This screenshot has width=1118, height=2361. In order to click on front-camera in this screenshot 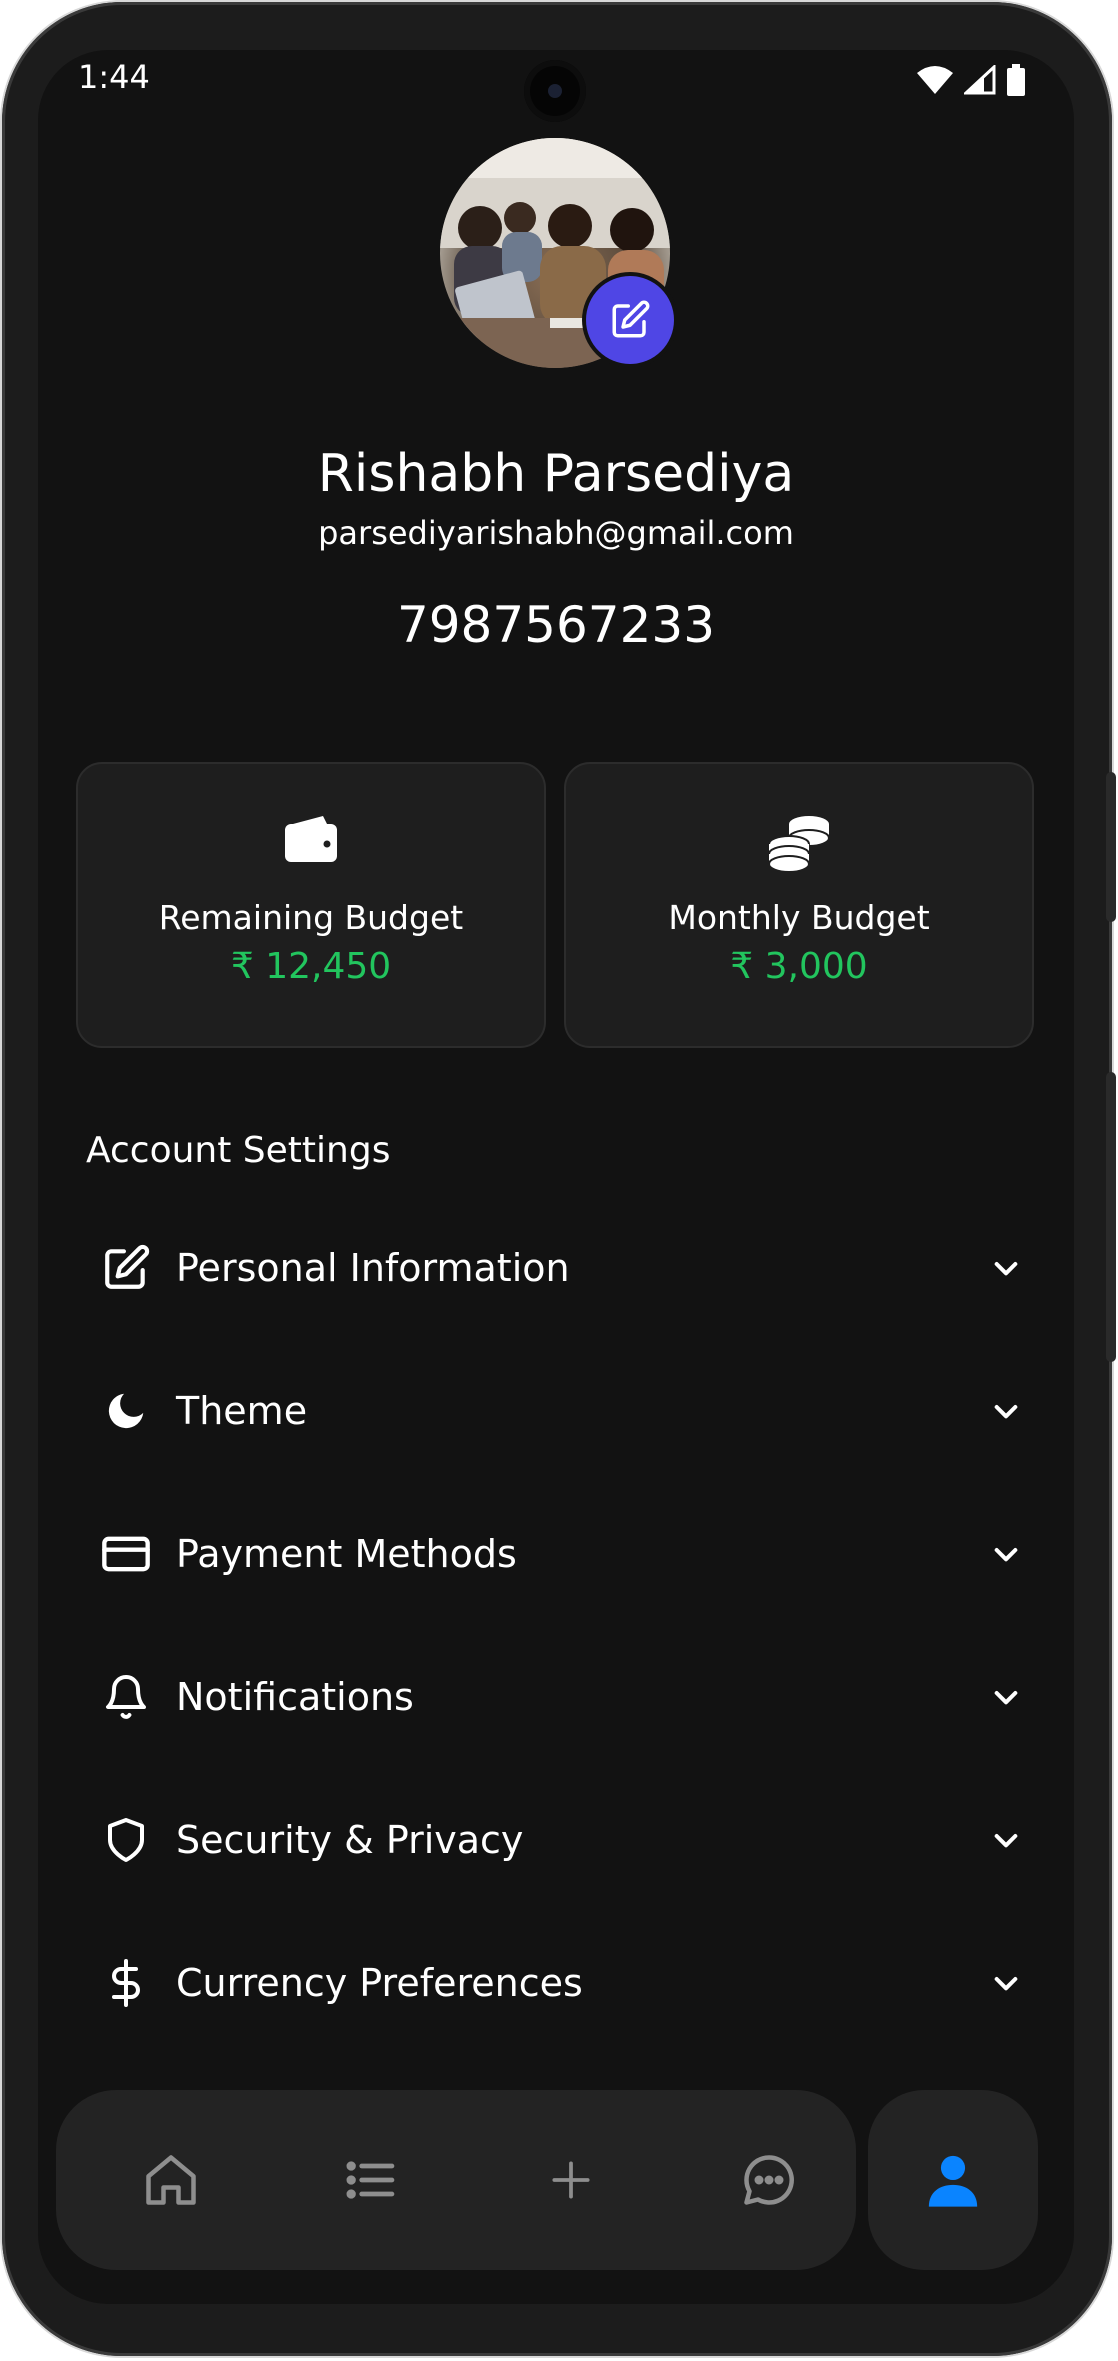, I will do `click(555, 91)`.